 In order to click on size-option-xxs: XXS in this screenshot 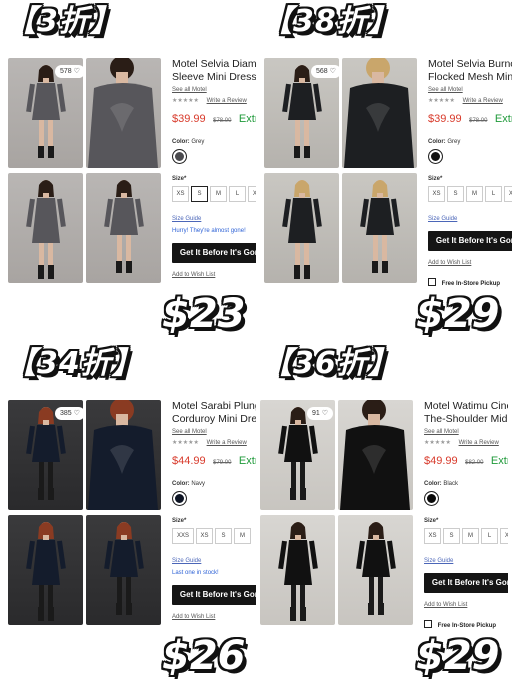, I will do `click(183, 536)`.